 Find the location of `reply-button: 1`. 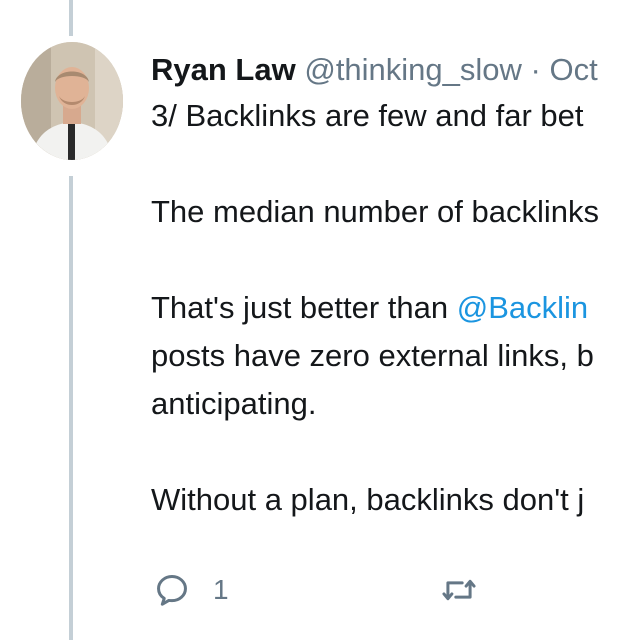

reply-button: 1 is located at coordinates (191, 590).